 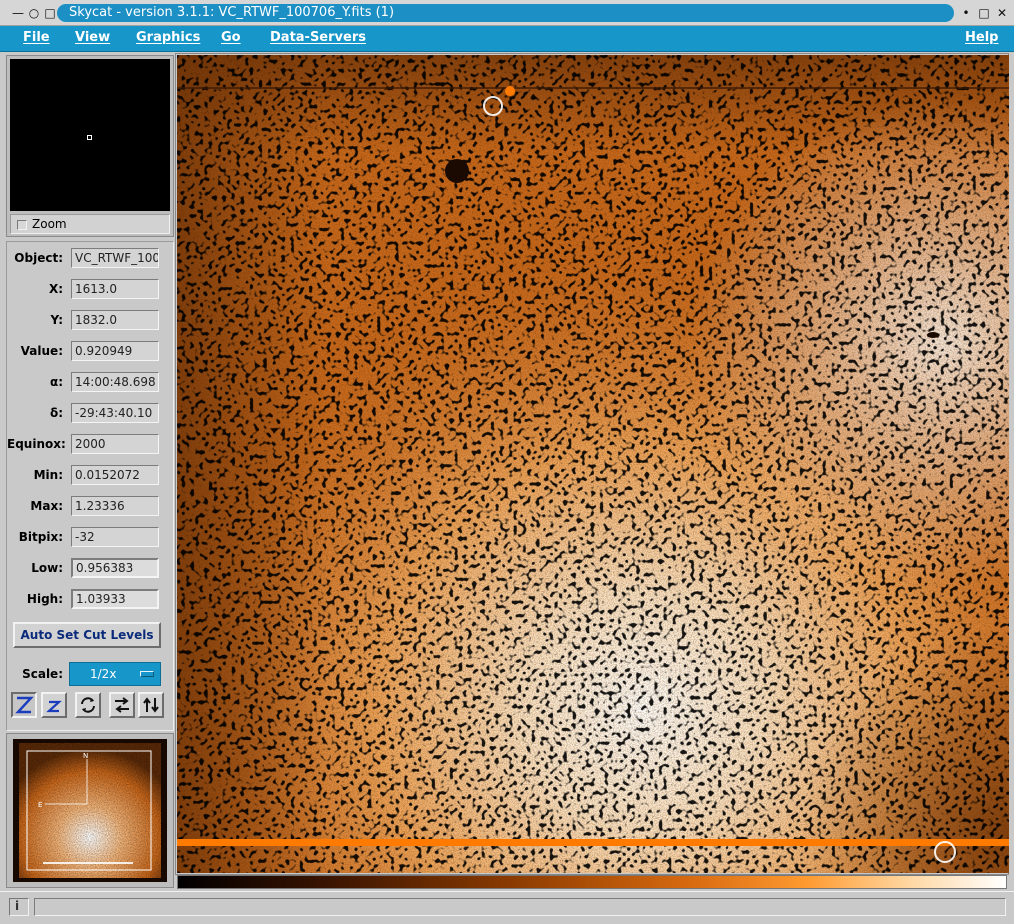 I want to click on menu-graphics: Graphics, so click(x=168, y=37).